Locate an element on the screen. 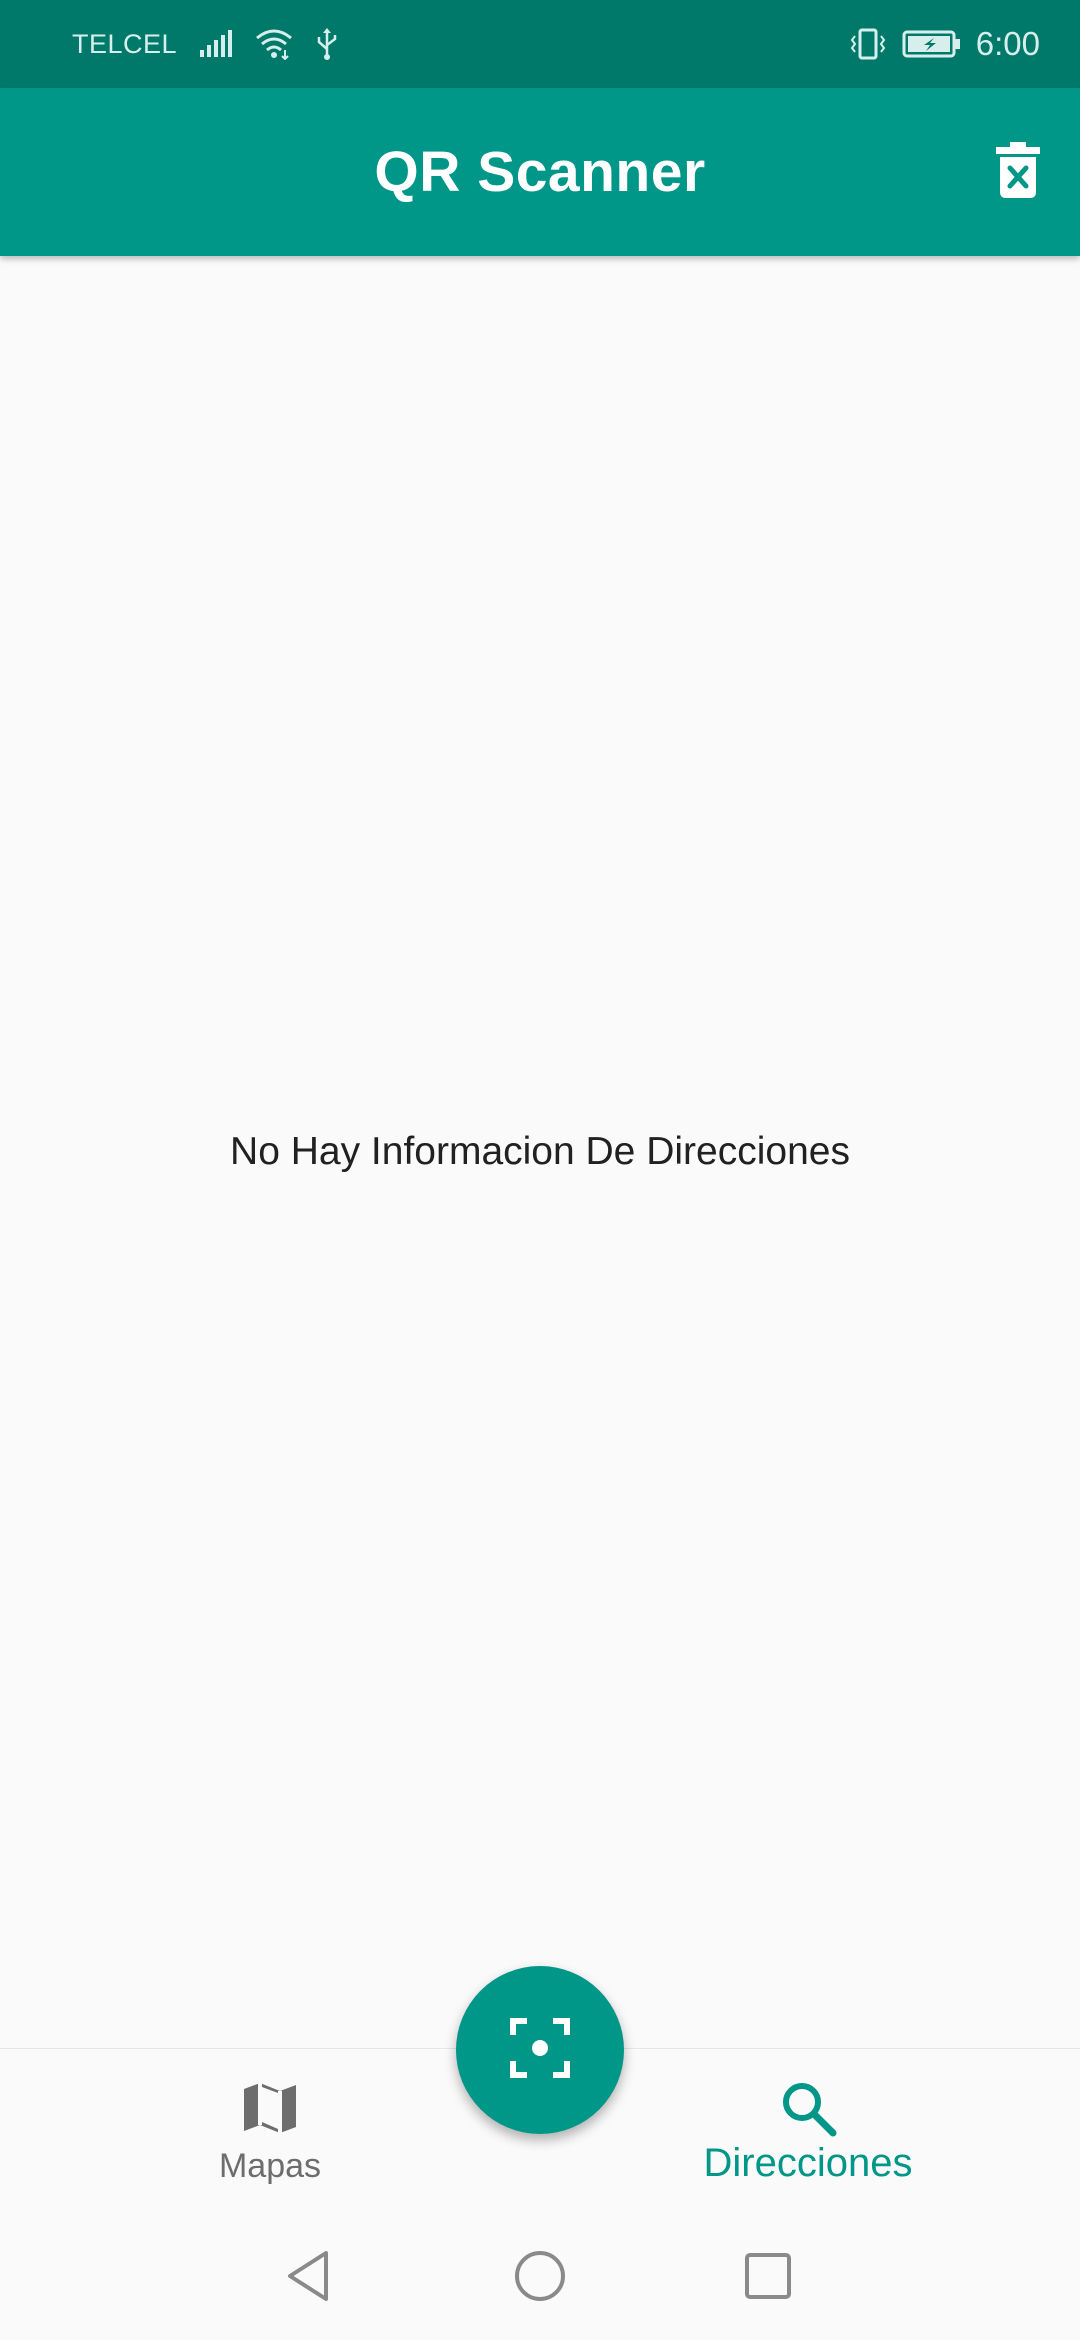 This screenshot has width=1080, height=2340. center-focus-icon is located at coordinates (540, 2050).